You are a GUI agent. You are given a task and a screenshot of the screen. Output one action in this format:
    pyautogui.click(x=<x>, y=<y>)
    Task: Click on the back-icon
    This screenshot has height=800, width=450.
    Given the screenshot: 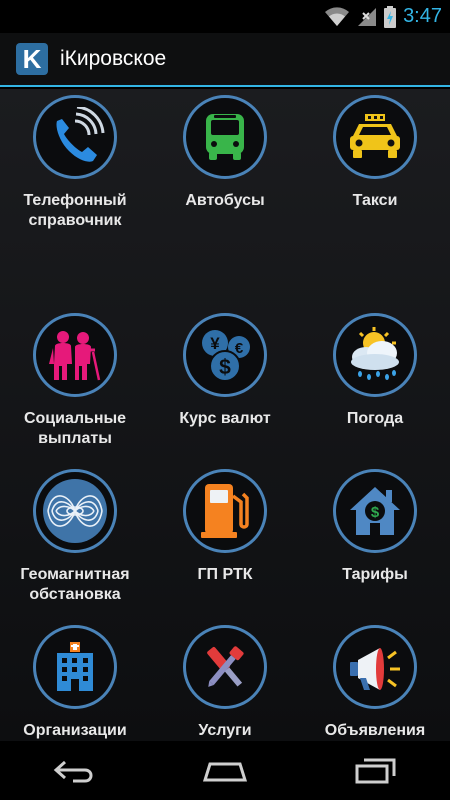 What is the action you would take?
    pyautogui.click(x=73, y=771)
    